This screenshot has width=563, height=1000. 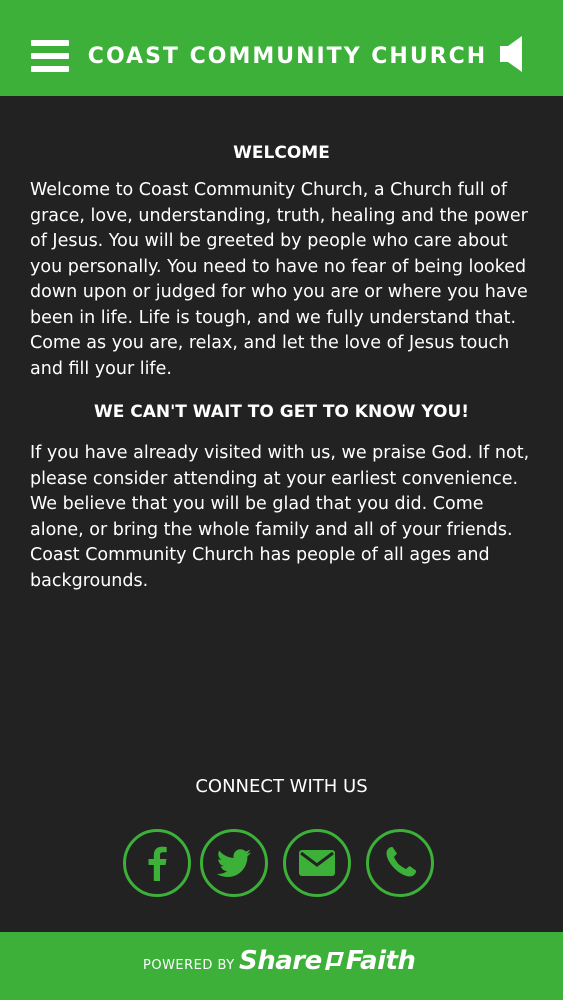 What do you see at coordinates (189, 965) in the screenshot?
I see `powered-by-text: POWERED BY` at bounding box center [189, 965].